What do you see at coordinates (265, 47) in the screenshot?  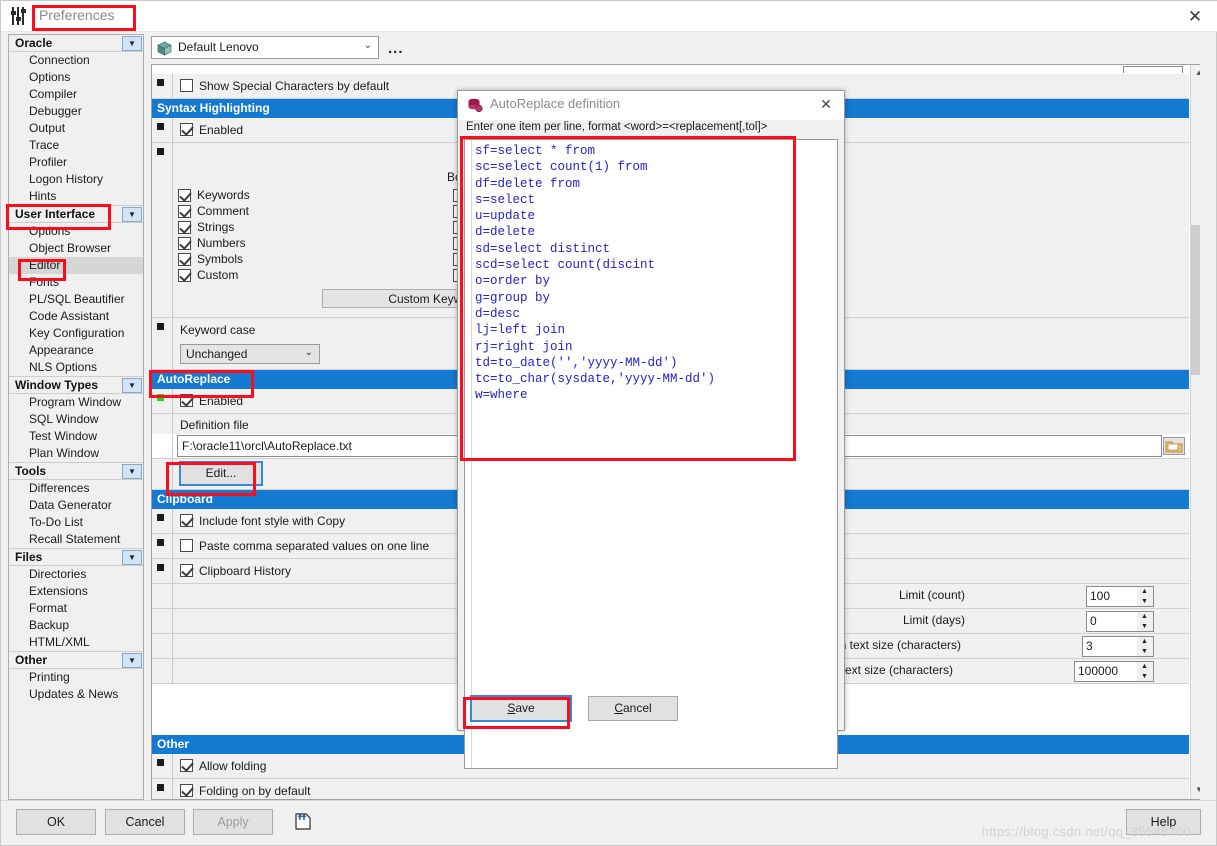 I see `profile-combobox: Default Lenovo ⌄` at bounding box center [265, 47].